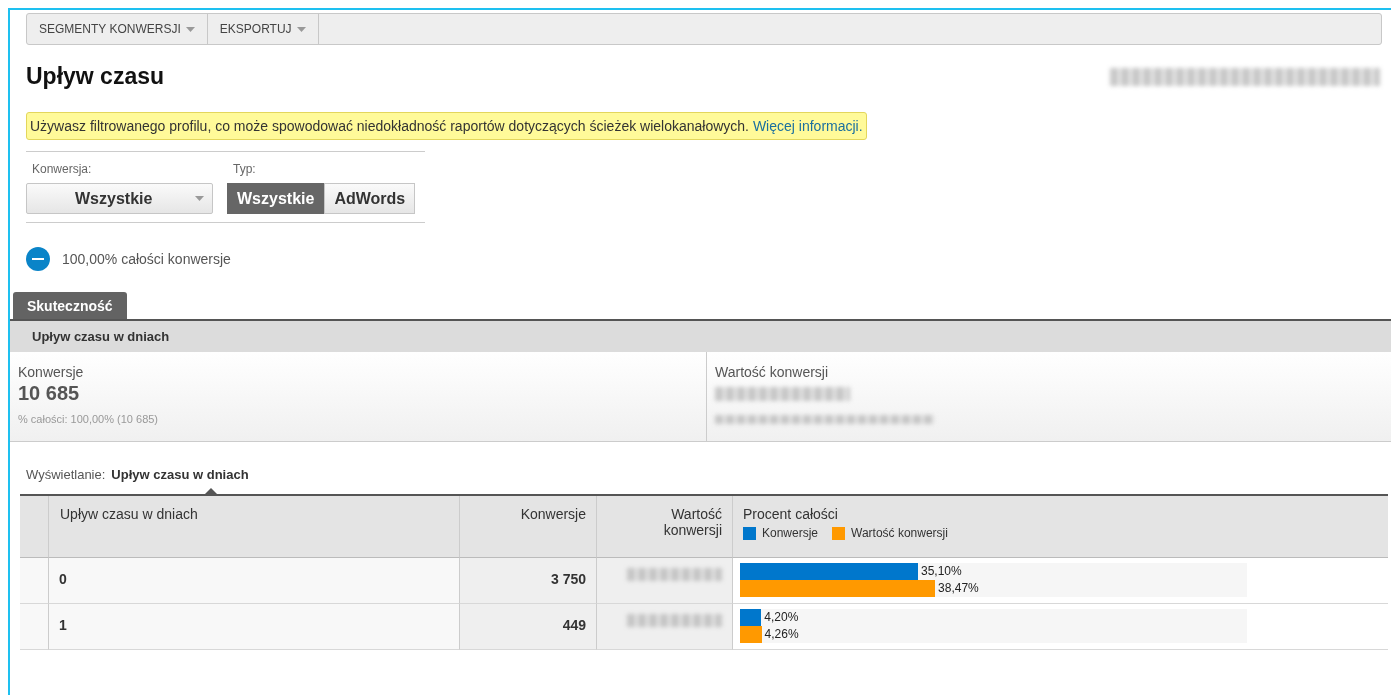 The image size is (1391, 695). Describe the element at coordinates (180, 474) in the screenshot. I see `view-value: Upływ czasu w dniach` at that location.